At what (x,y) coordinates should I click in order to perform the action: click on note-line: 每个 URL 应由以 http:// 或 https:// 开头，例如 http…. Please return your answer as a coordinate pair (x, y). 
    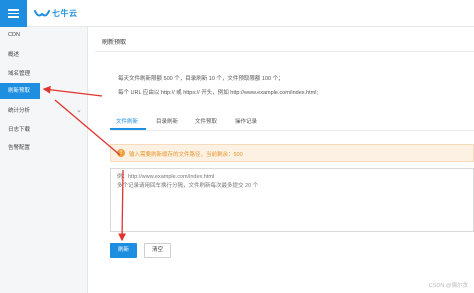
    Looking at the image, I should click on (218, 93).